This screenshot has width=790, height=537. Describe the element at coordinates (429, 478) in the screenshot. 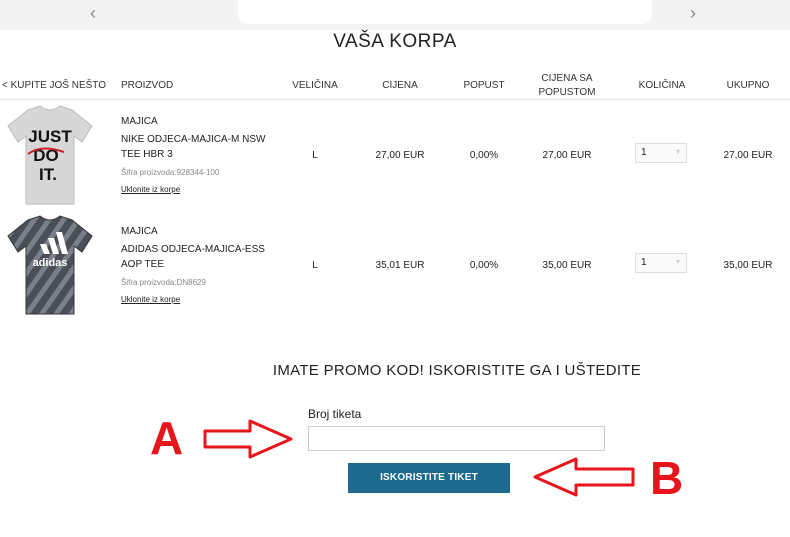

I see `redeem-ticket-button: ISKORISTITE TIKET` at that location.